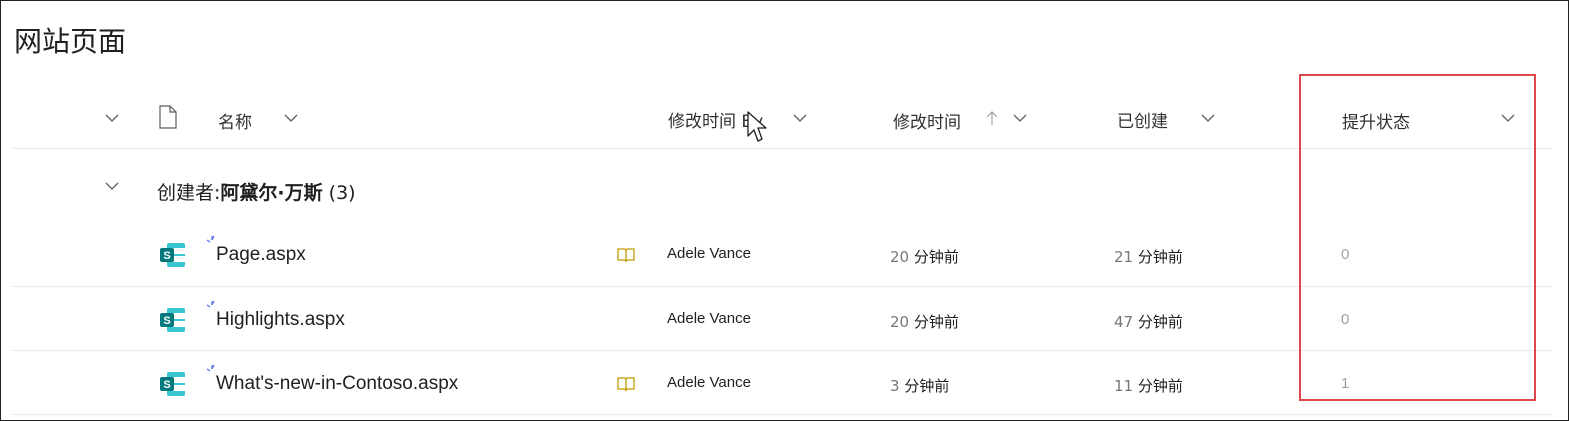  Describe the element at coordinates (70, 41) in the screenshot. I see `page-title: 网站页面` at that location.